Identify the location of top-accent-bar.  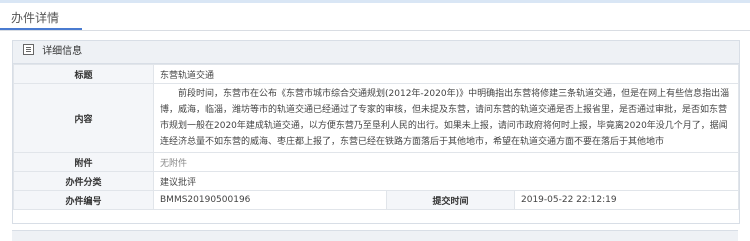
(375, 1).